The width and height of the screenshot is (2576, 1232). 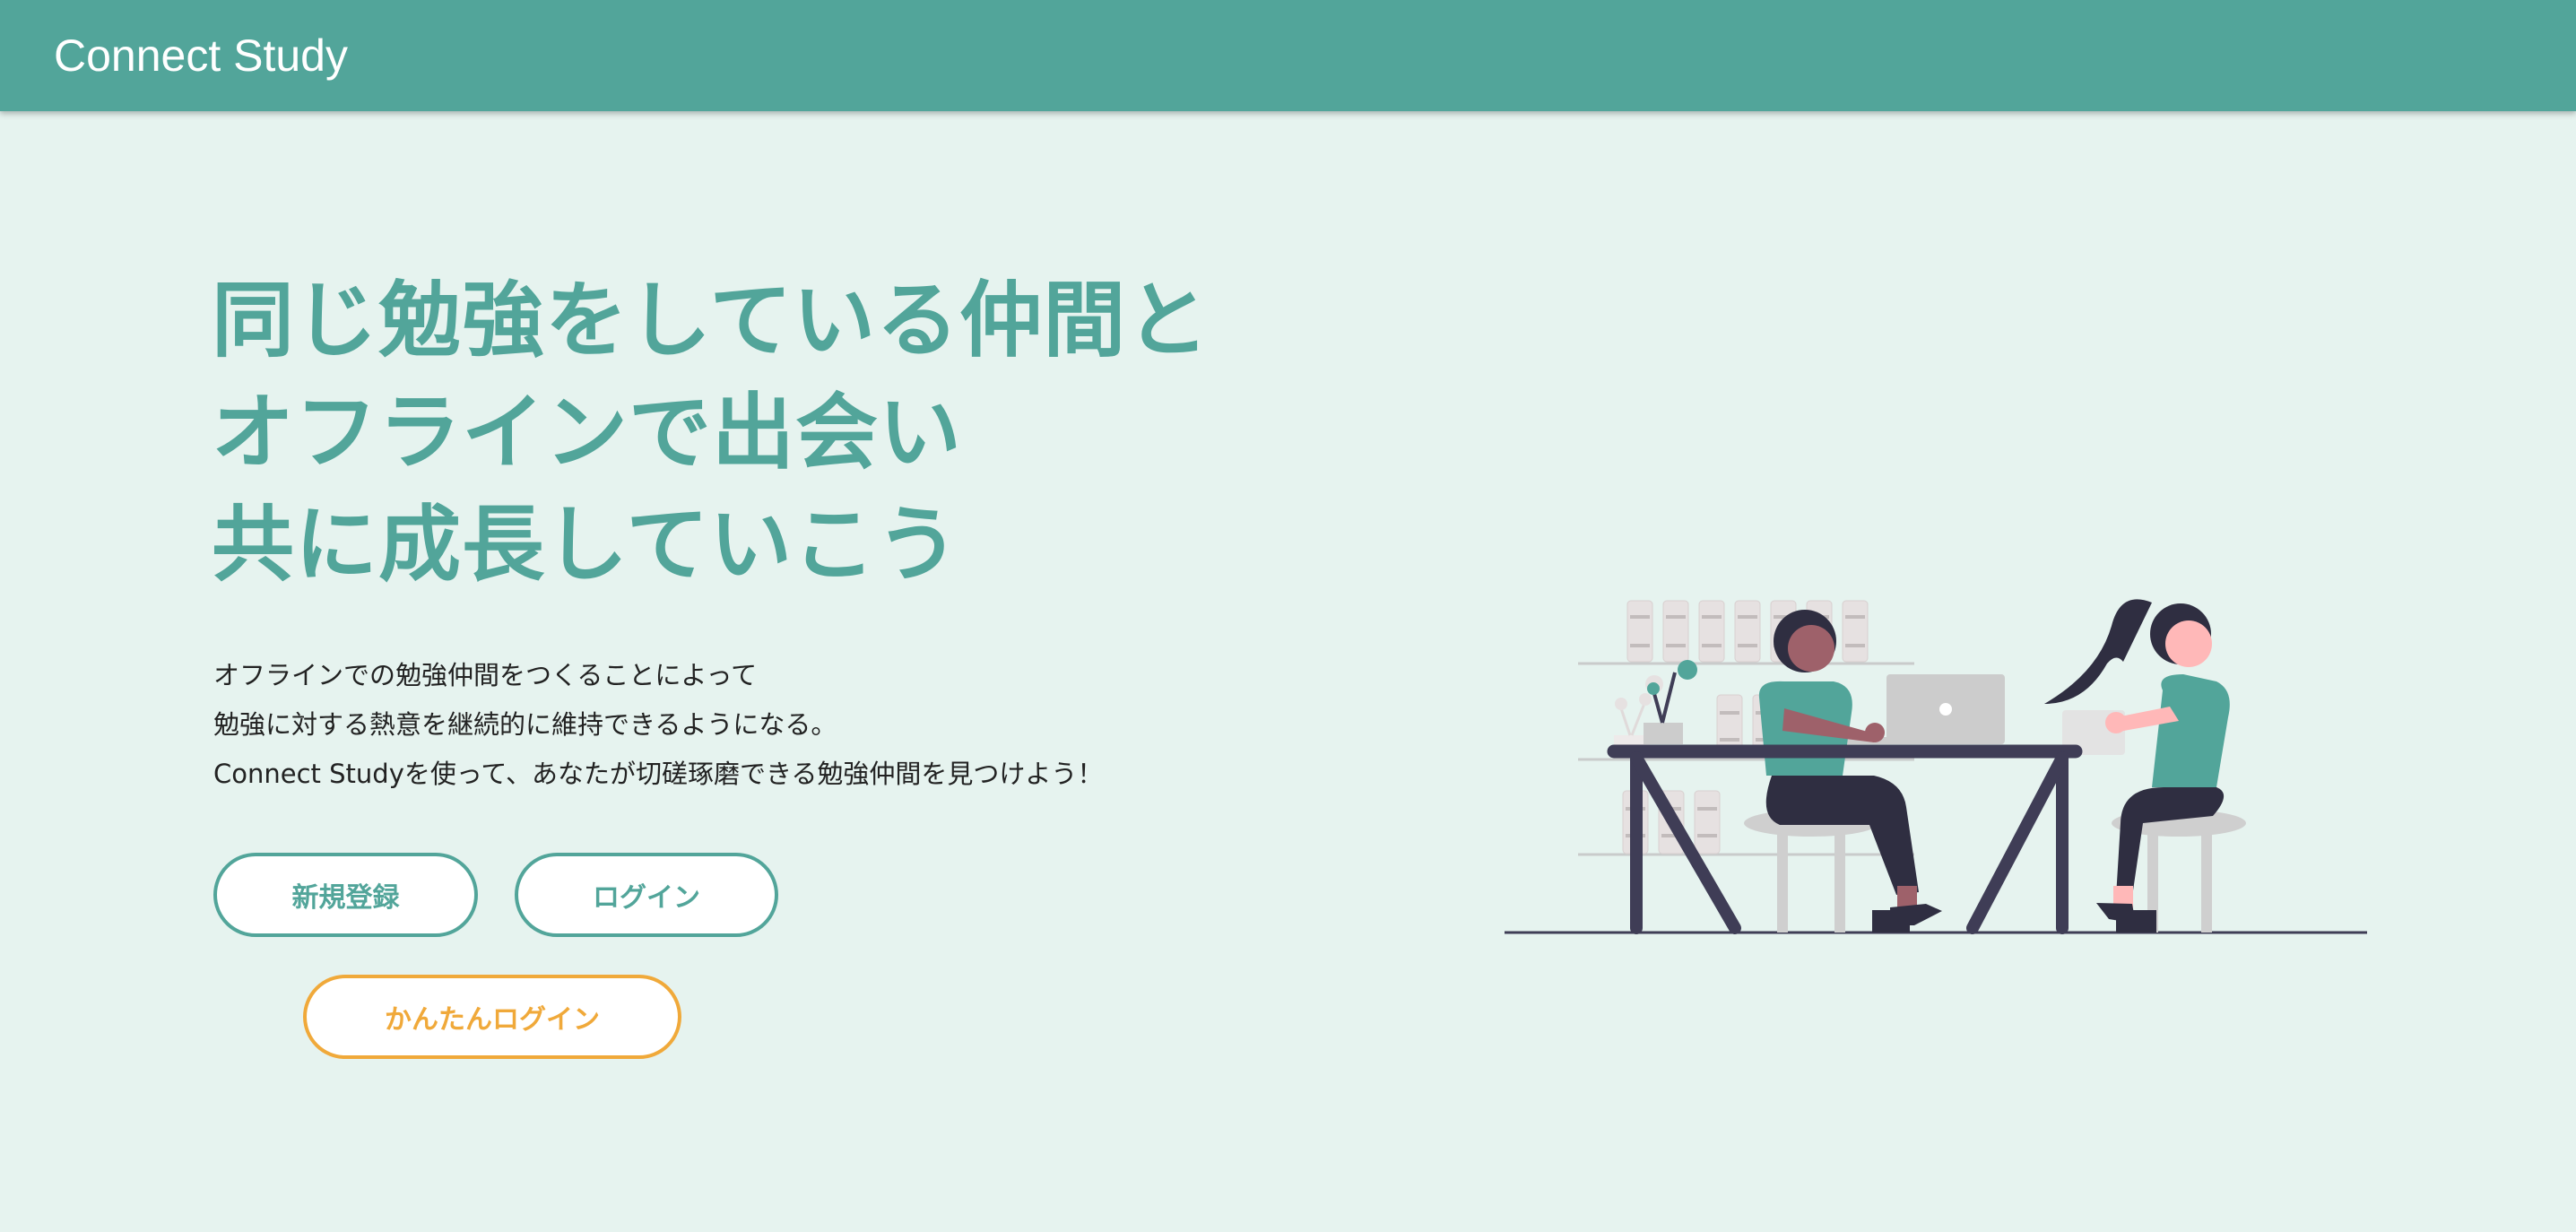 I want to click on top-navbar: Connect Study, so click(x=1288, y=55).